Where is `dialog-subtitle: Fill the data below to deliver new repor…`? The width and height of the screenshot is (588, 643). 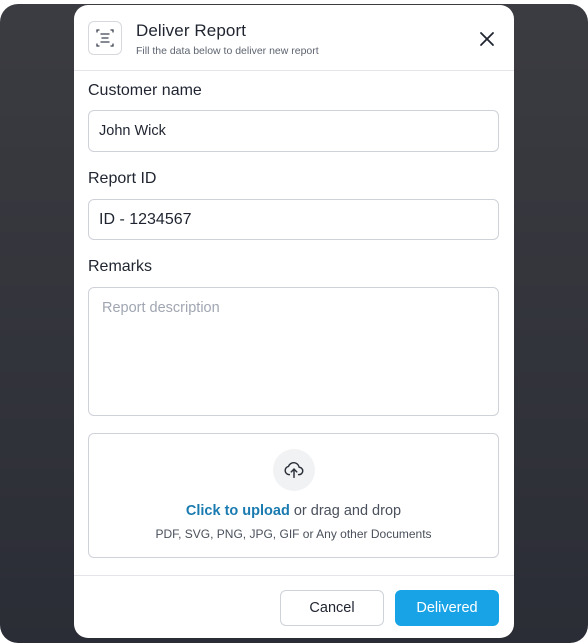
dialog-subtitle: Fill the data below to deliver new repor… is located at coordinates (227, 51).